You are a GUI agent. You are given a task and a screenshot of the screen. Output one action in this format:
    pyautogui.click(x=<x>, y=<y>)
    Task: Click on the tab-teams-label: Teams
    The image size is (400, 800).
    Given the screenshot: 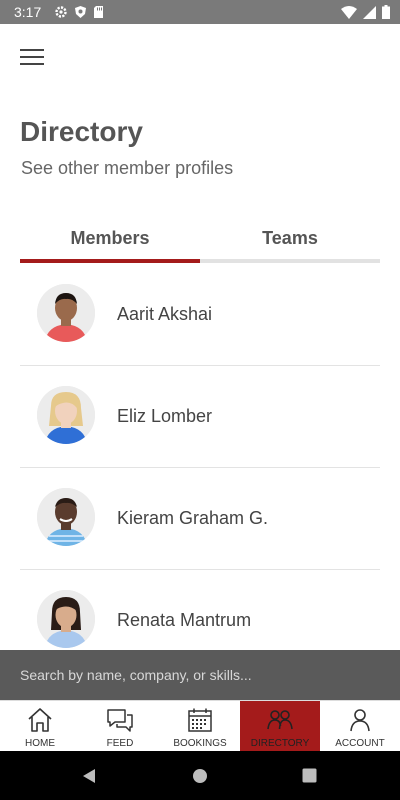 What is the action you would take?
    pyautogui.click(x=290, y=238)
    